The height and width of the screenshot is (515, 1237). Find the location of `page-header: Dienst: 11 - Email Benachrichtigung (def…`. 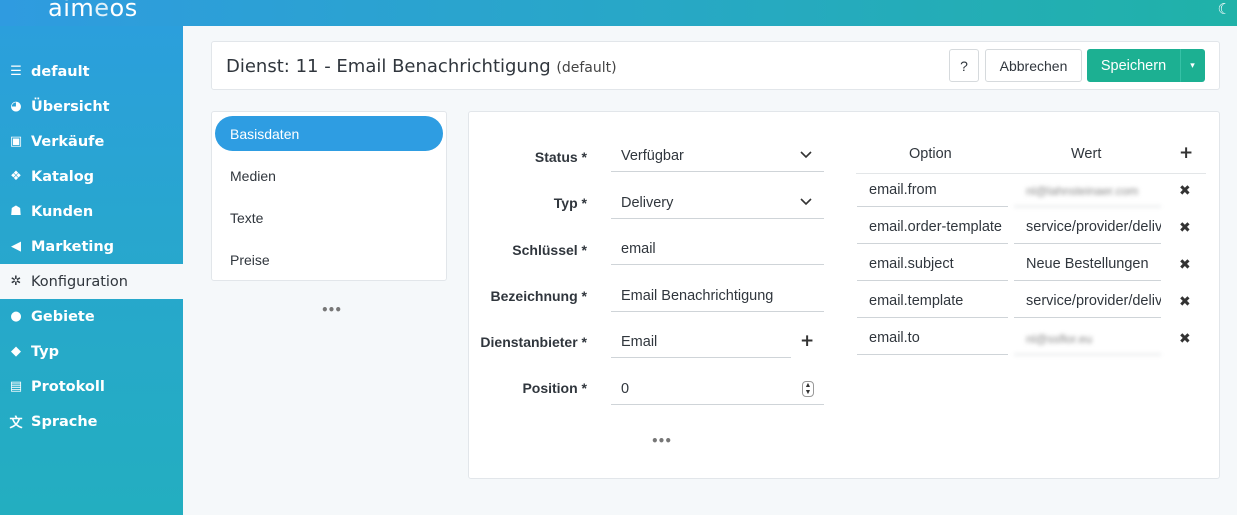

page-header: Dienst: 11 - Email Benachrichtigung (def… is located at coordinates (715, 65).